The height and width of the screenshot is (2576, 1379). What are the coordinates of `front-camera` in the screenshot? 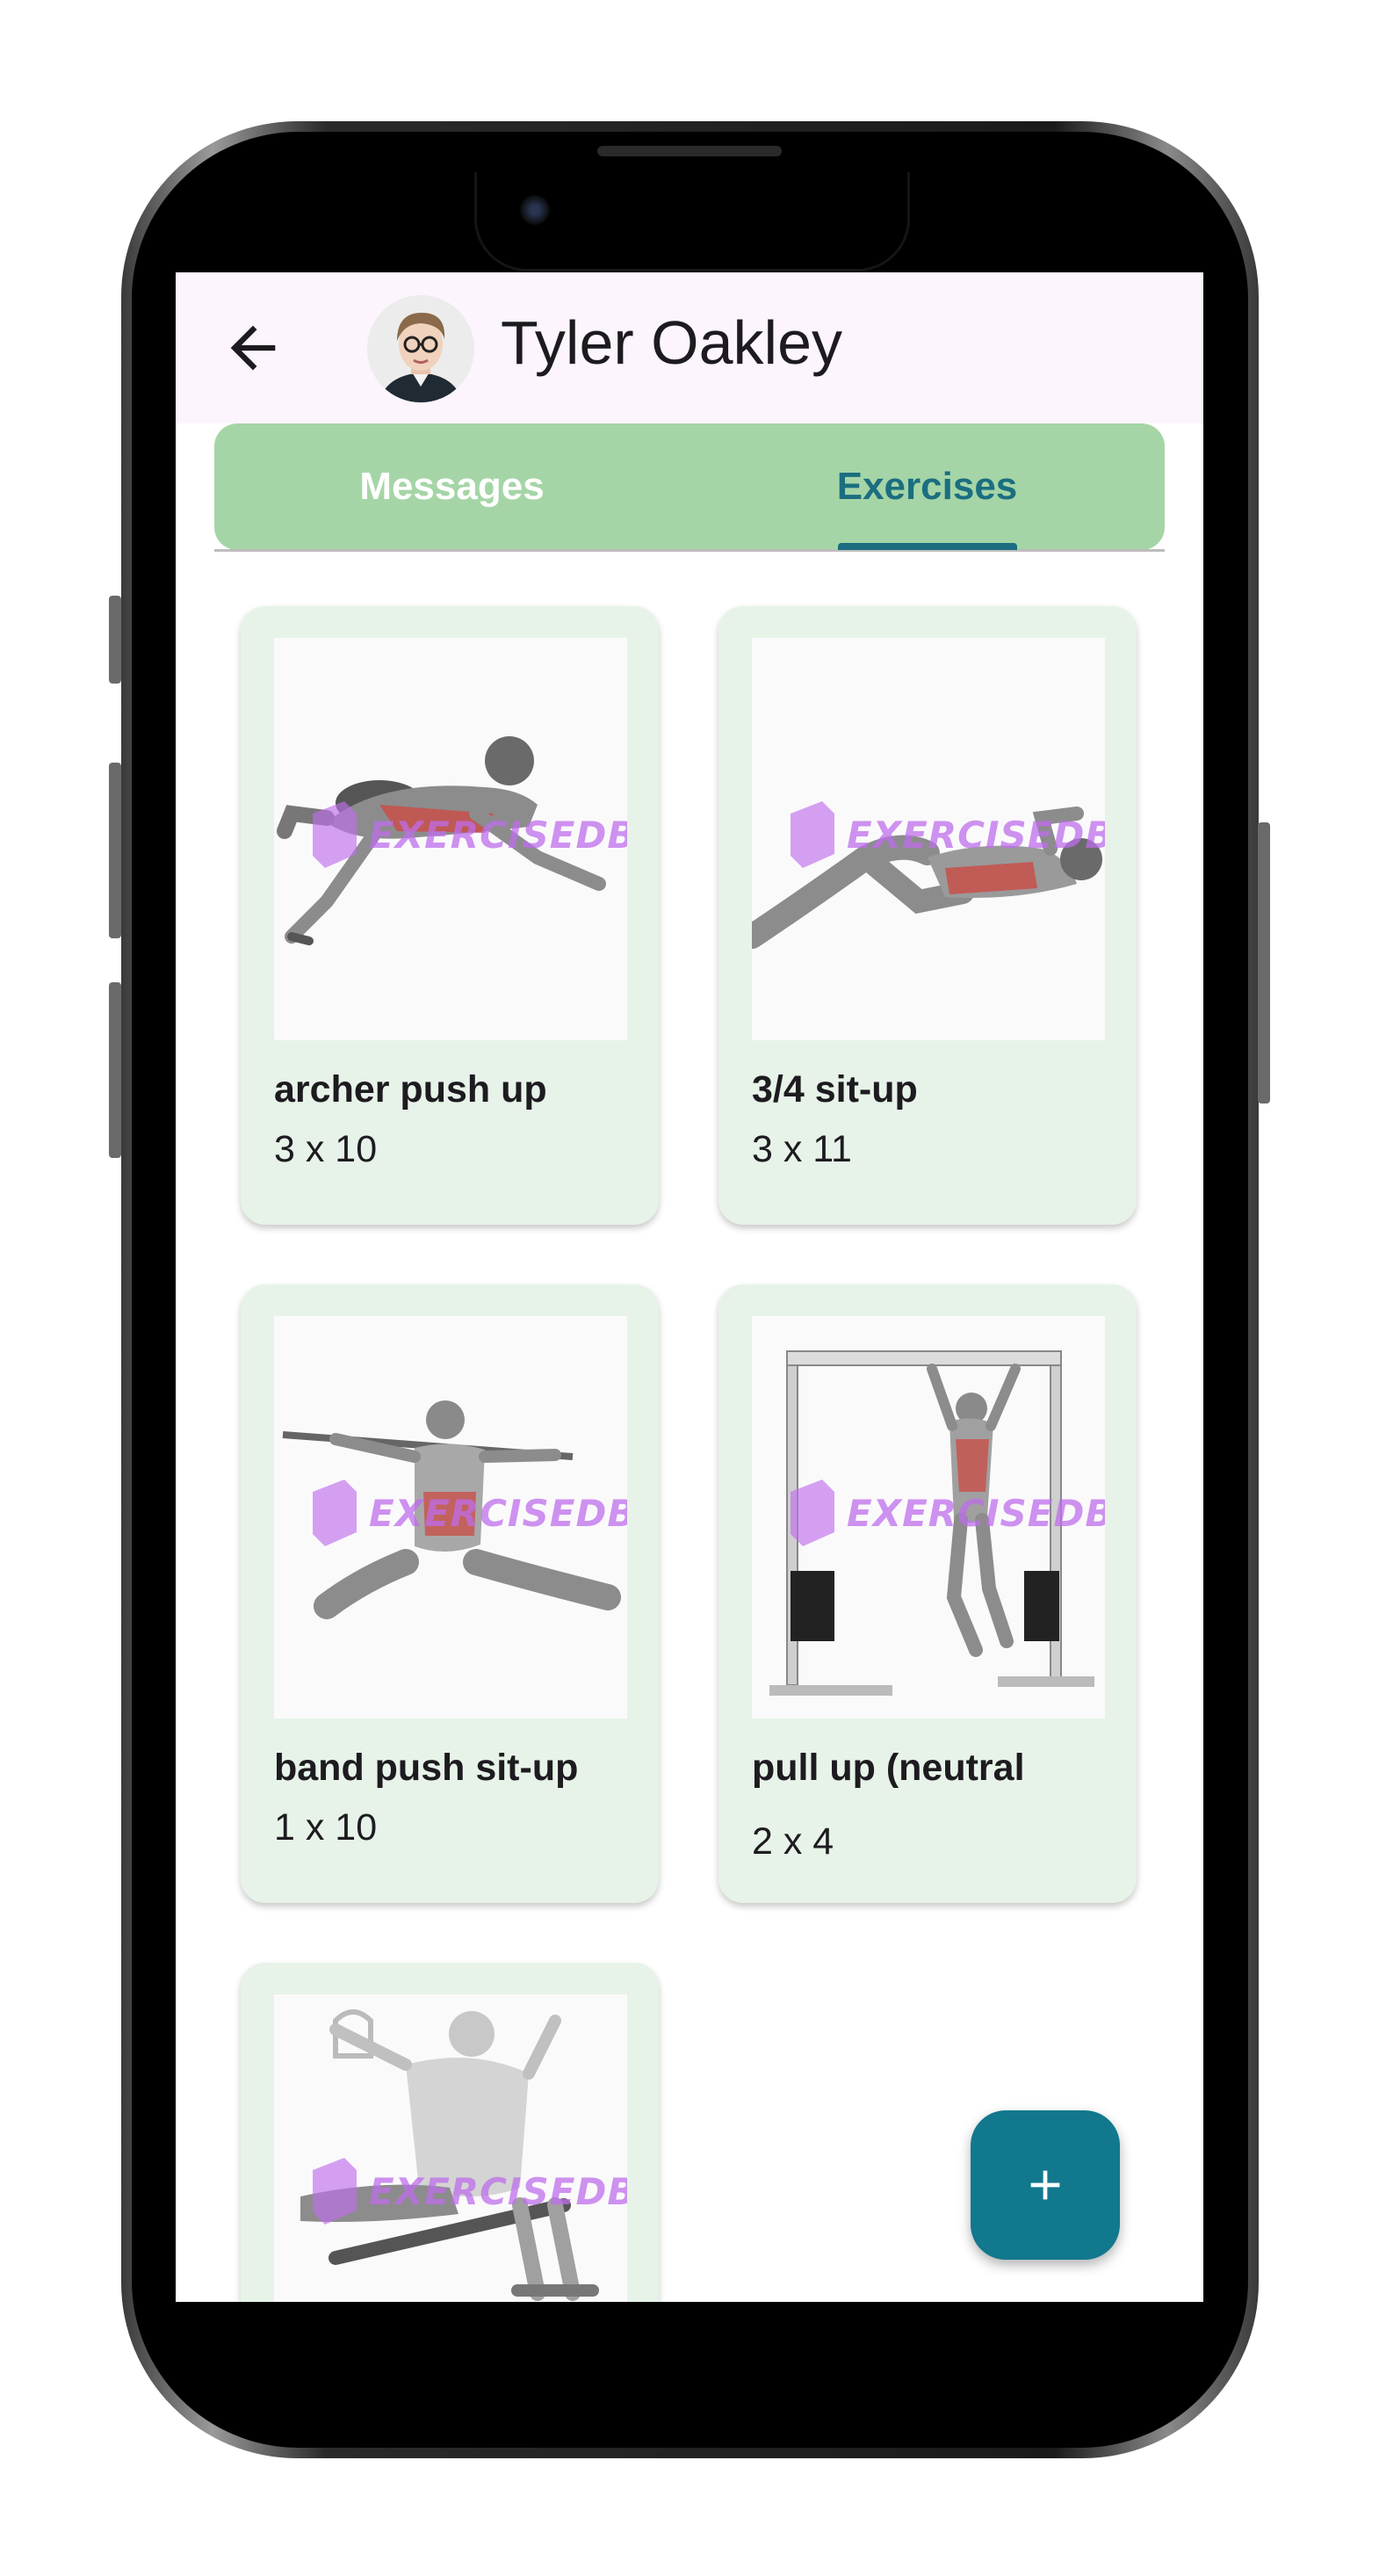 It's located at (535, 210).